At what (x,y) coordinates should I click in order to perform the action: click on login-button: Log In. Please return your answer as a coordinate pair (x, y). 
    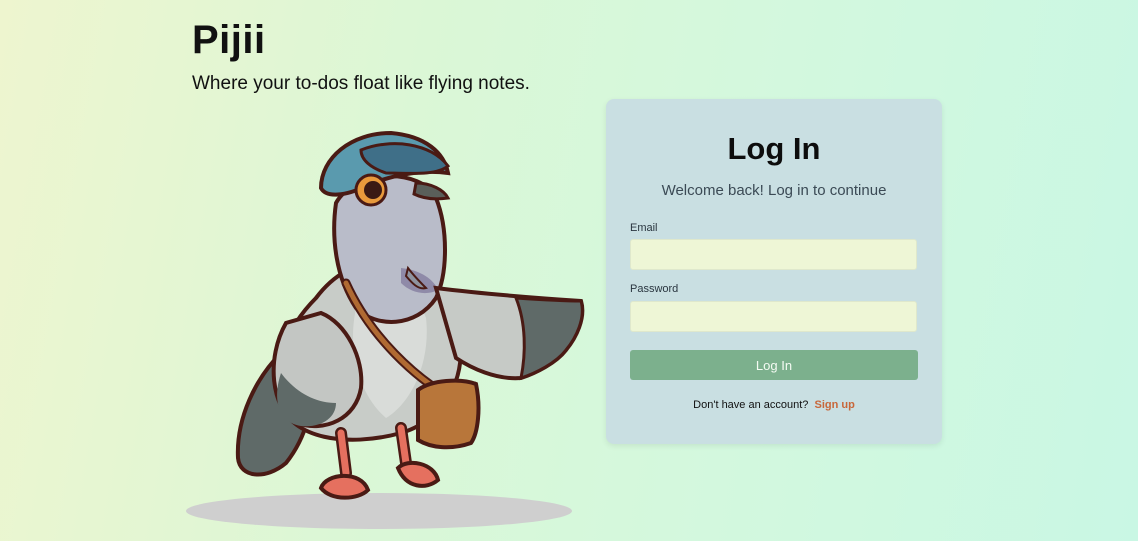
    Looking at the image, I should click on (774, 365).